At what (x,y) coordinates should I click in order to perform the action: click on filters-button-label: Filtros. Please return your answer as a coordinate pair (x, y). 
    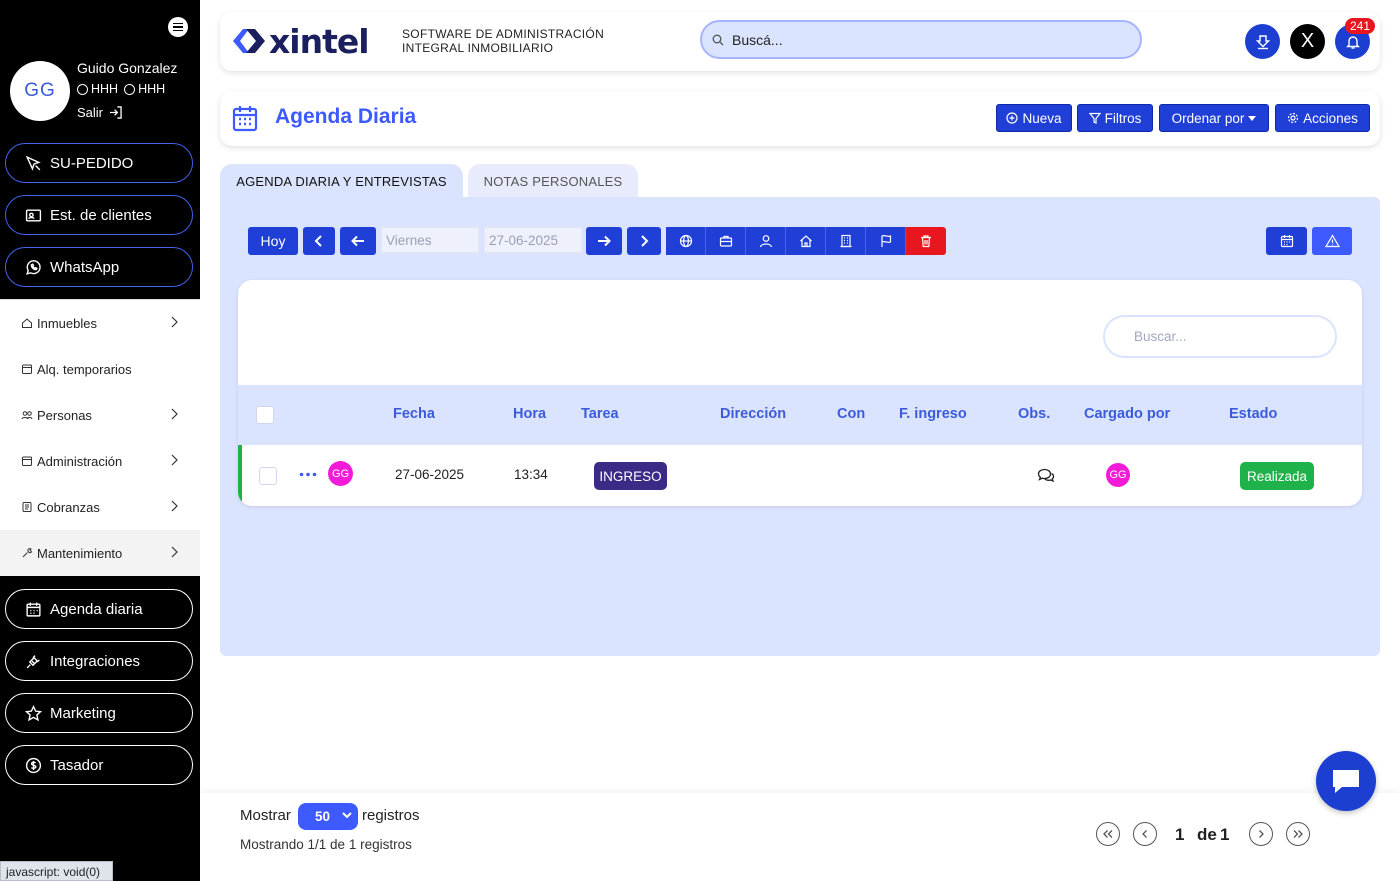
    Looking at the image, I should click on (1123, 118).